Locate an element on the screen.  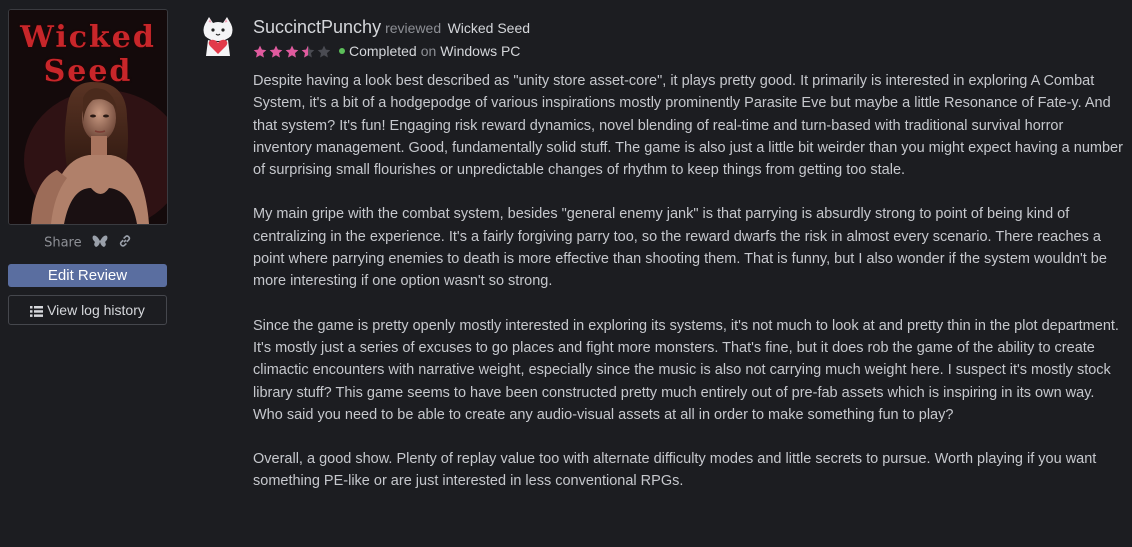
on-label: on is located at coordinates (428, 51).